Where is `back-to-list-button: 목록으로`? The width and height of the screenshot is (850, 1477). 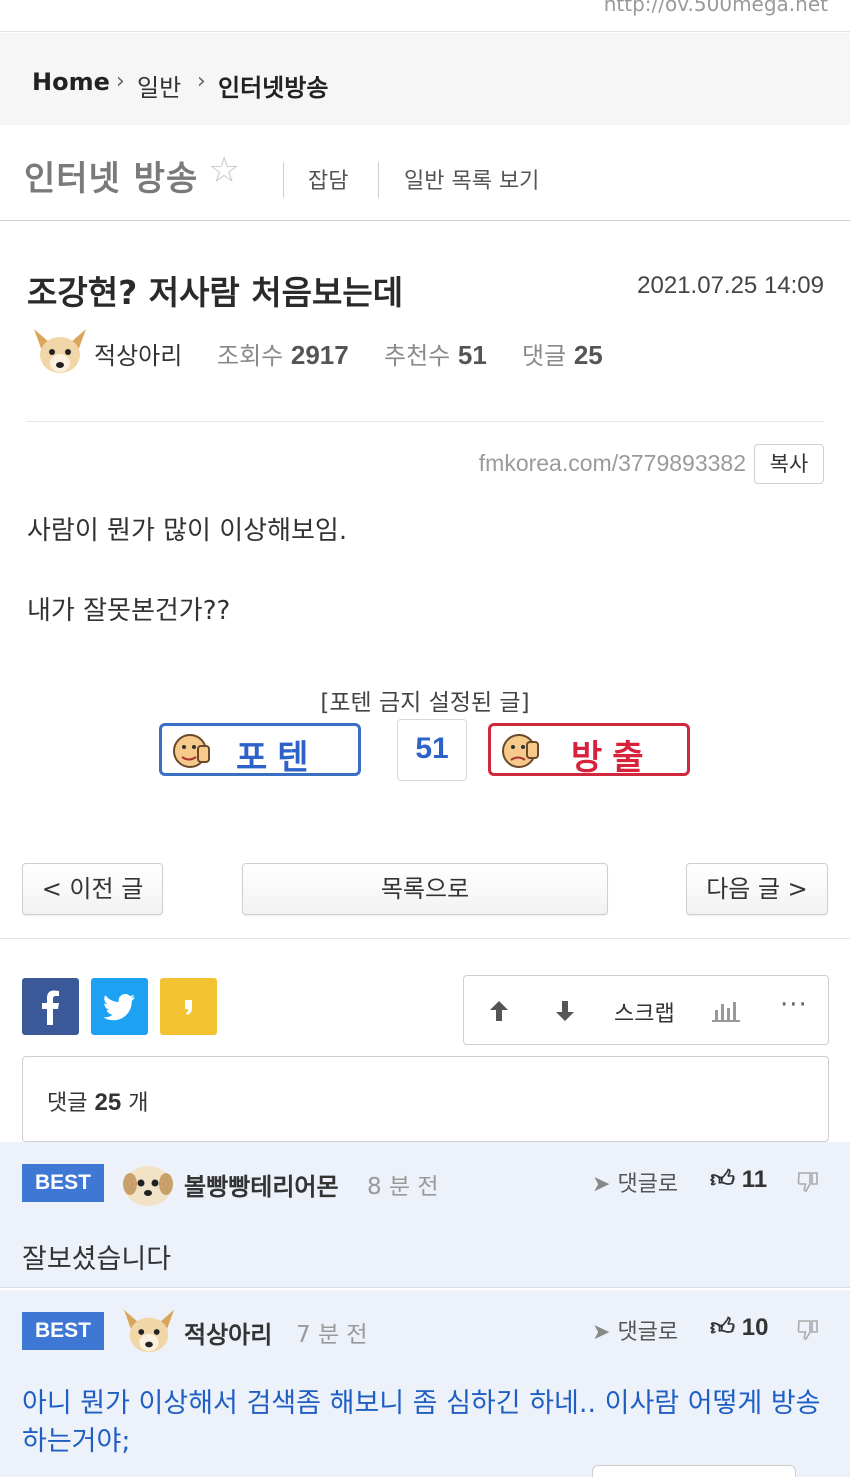 back-to-list-button: 목록으로 is located at coordinates (425, 889).